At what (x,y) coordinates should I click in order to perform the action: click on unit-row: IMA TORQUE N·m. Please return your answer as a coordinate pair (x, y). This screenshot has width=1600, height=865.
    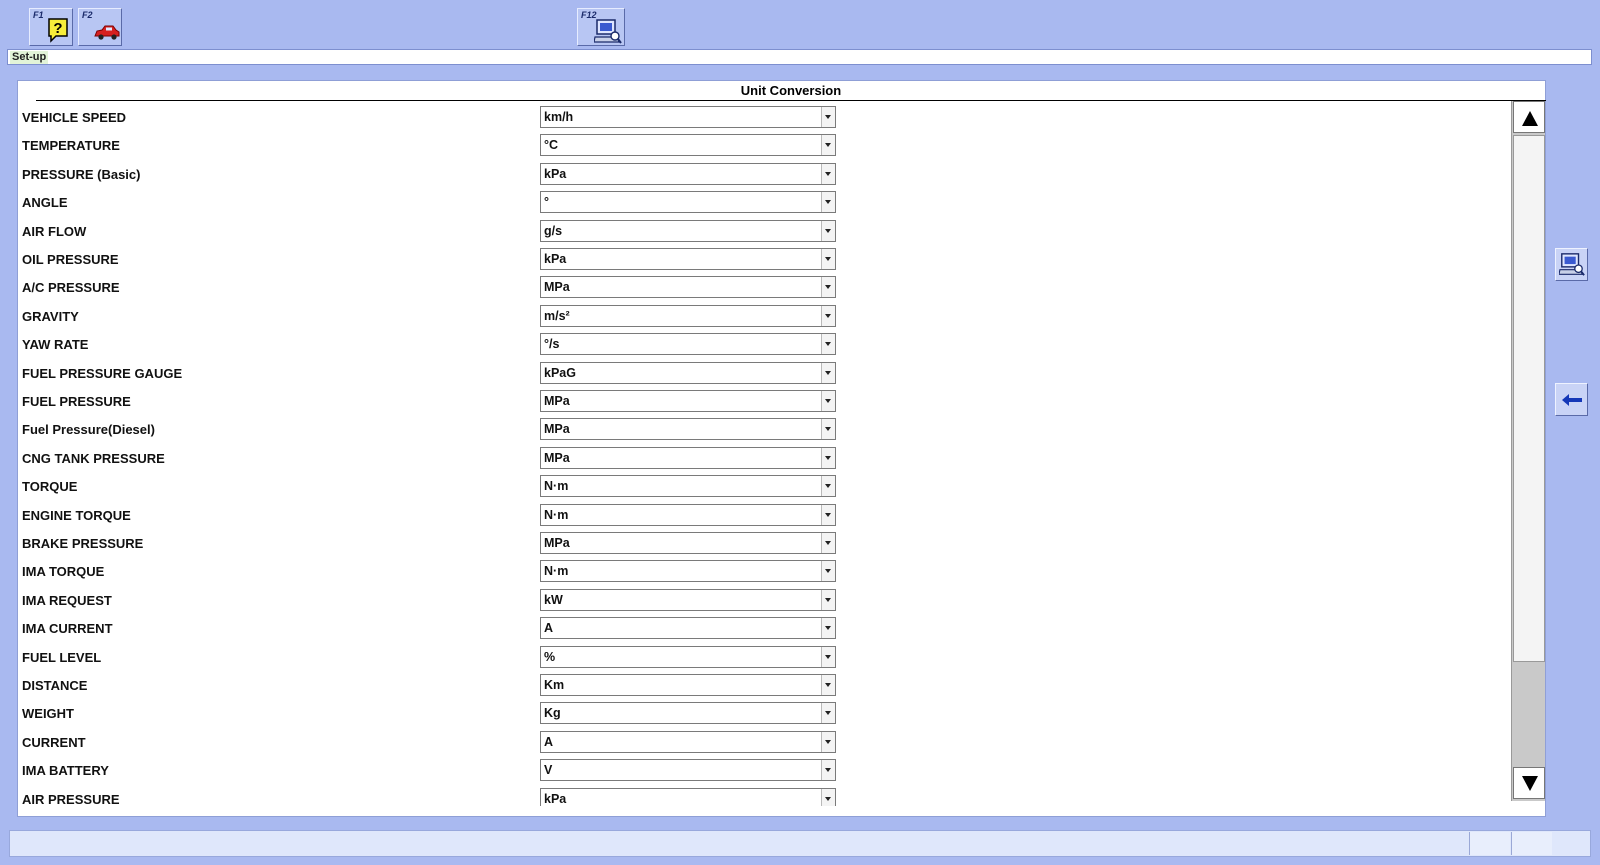
    Looking at the image, I should click on (763, 574).